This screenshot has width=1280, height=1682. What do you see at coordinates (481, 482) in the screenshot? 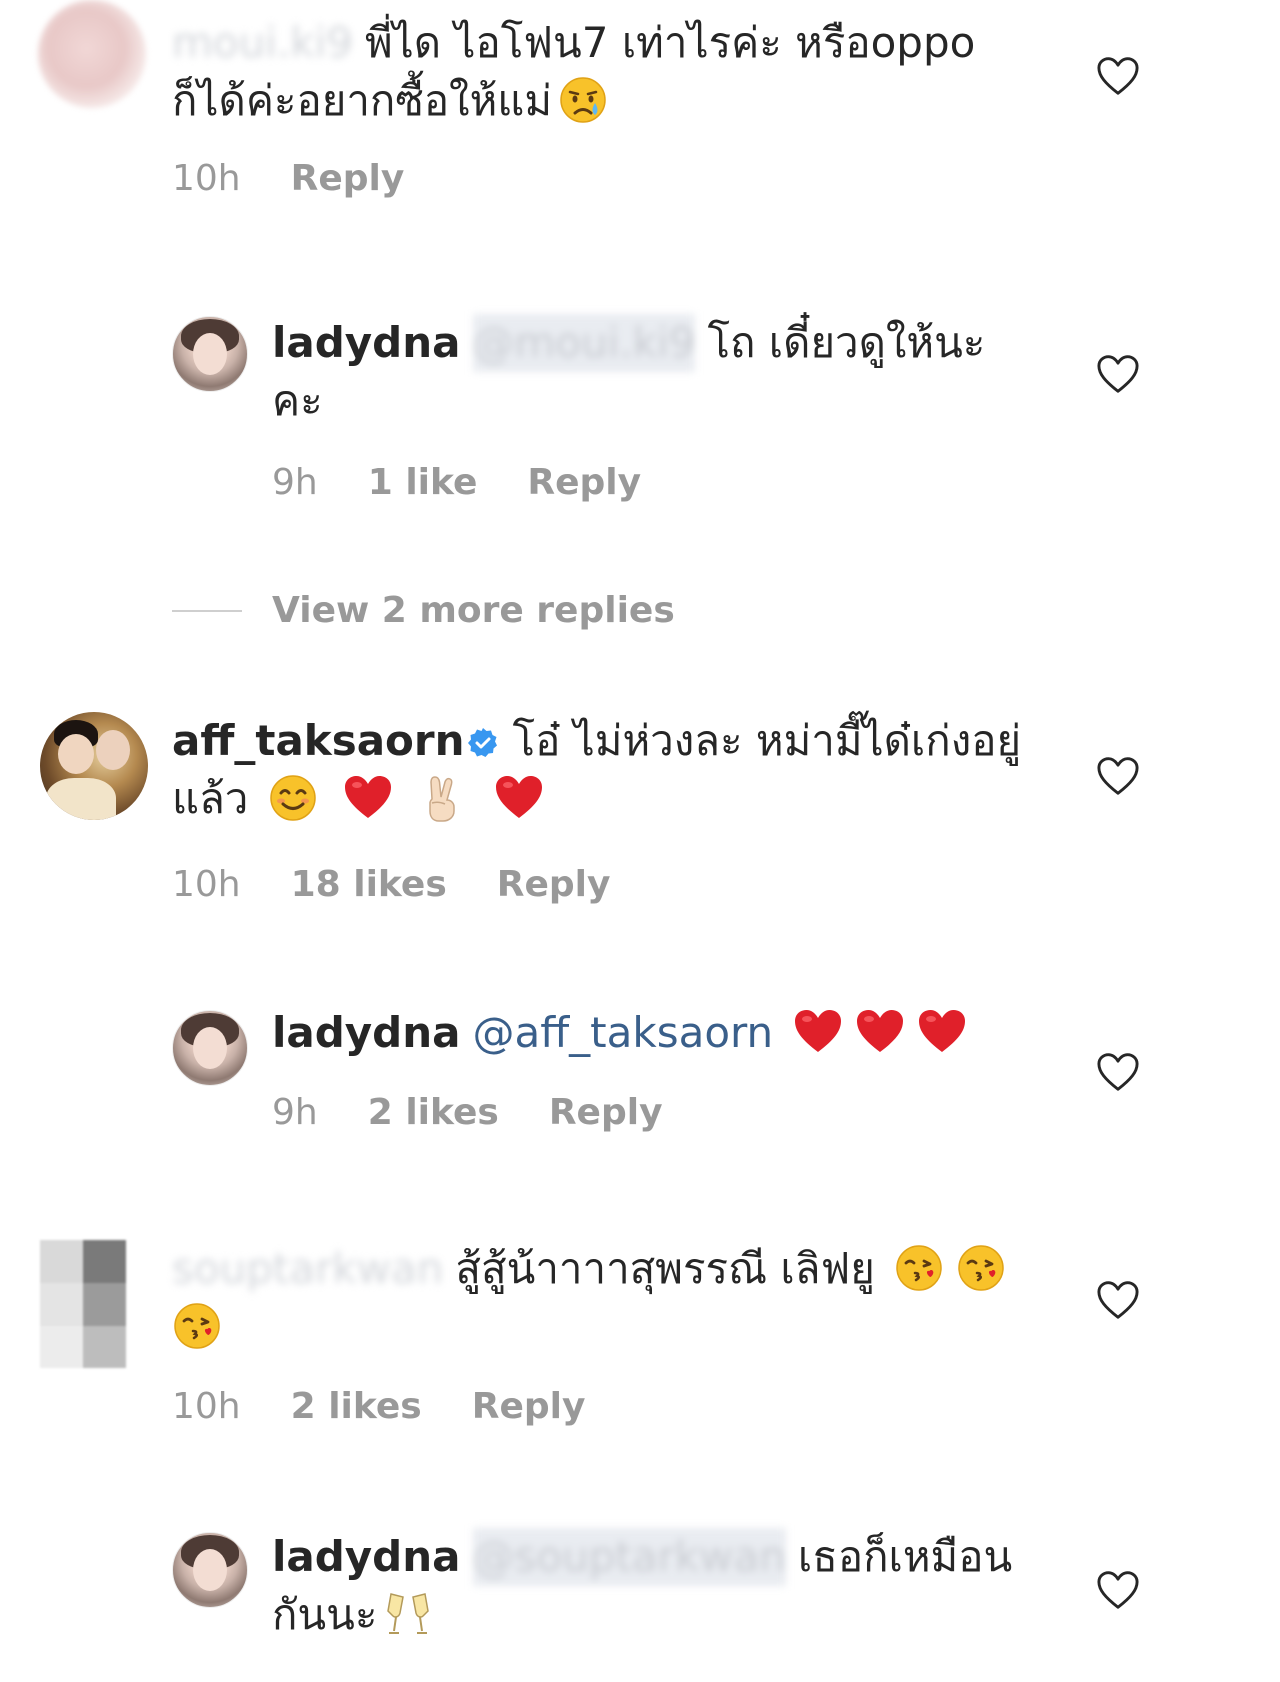
I see `comment-meta: 9h 1 like Reply` at bounding box center [481, 482].